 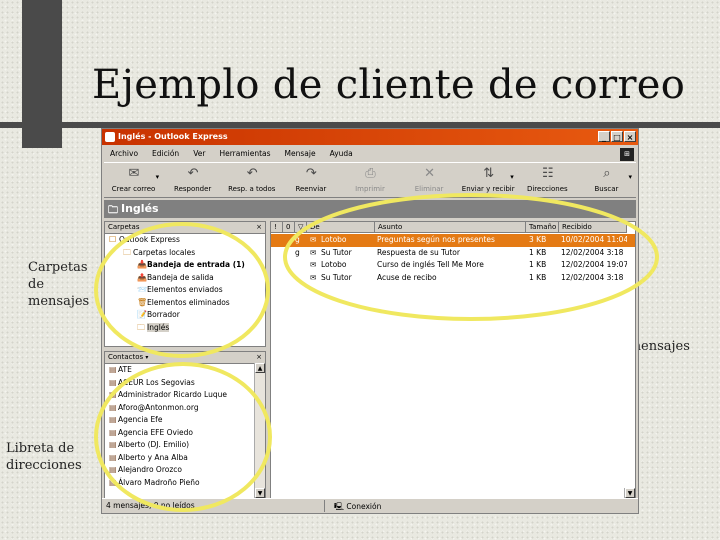 I want to click on contact-item: ▤Administrador Ricardo Luque, so click(x=185, y=395).